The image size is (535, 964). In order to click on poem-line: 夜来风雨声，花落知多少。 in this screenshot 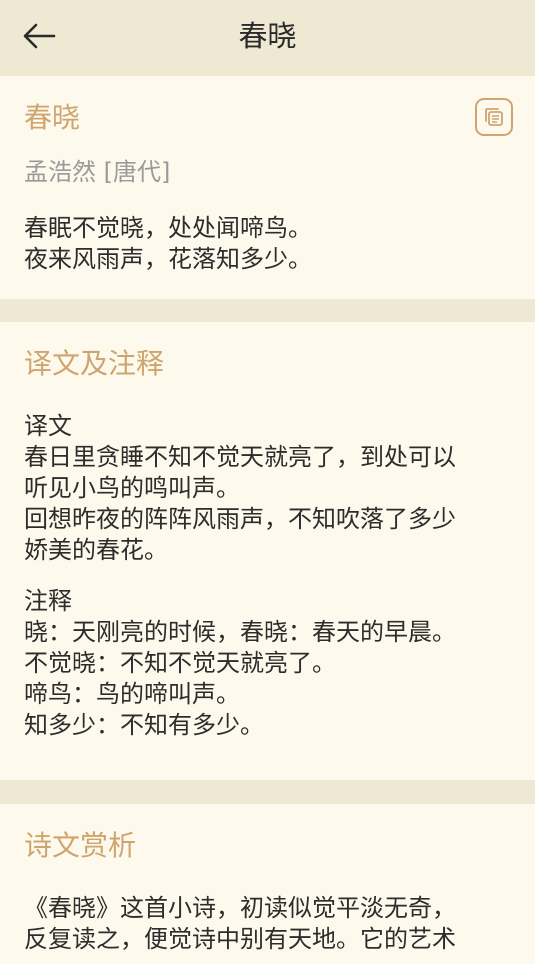, I will do `click(168, 259)`.